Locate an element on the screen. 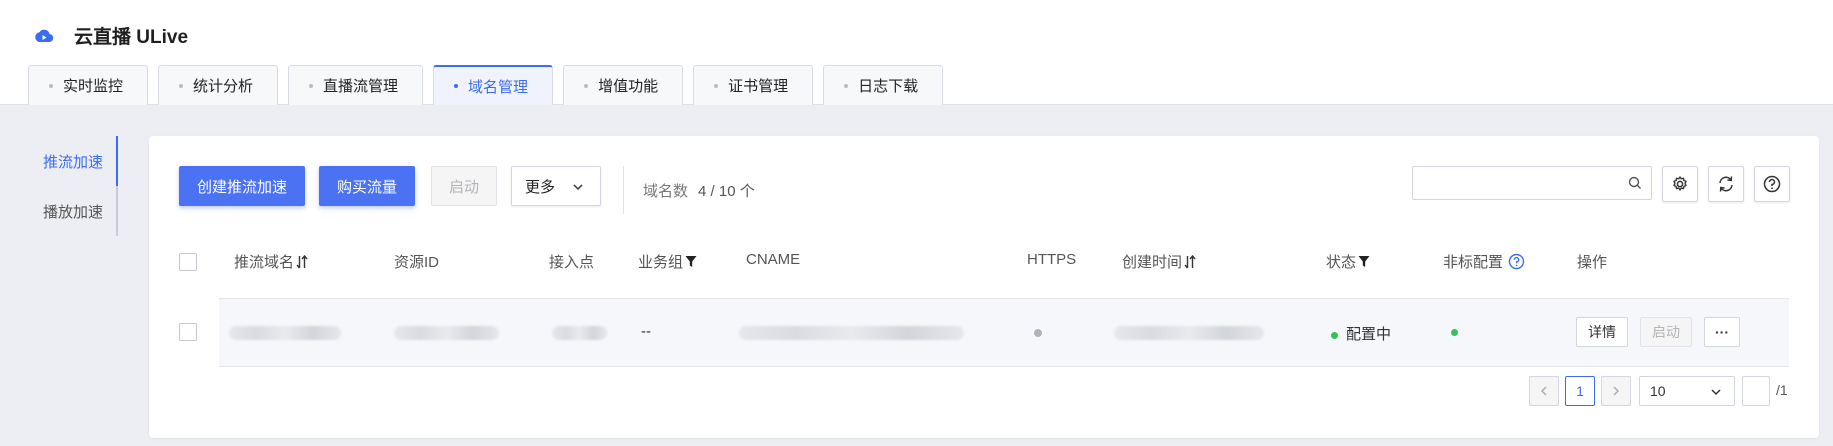 The height and width of the screenshot is (446, 1833). chevron-left-icon is located at coordinates (1544, 391).